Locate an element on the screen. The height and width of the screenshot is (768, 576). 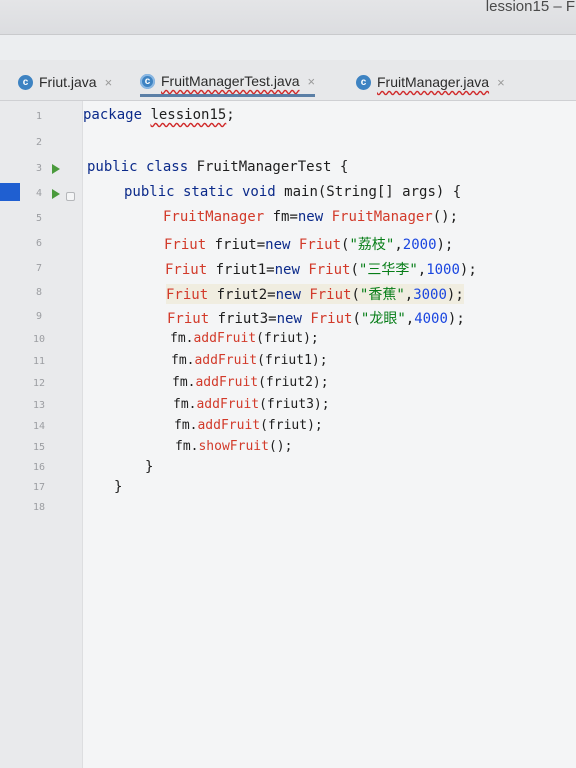
line-number: 6 is located at coordinates (39, 243).